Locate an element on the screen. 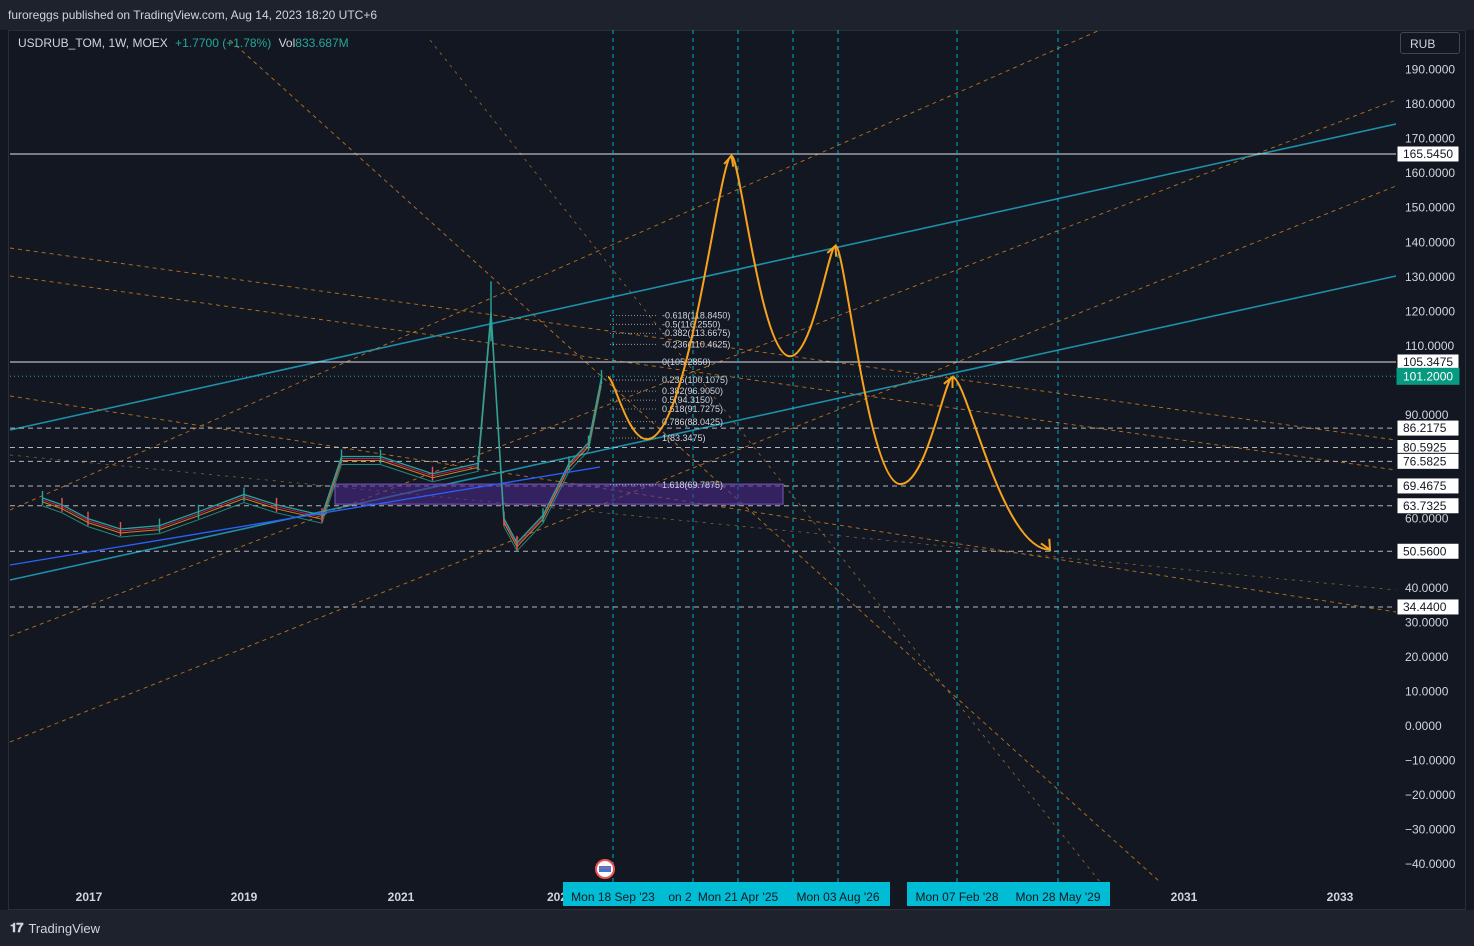  price-level-label: 69.4675 is located at coordinates (1425, 486).